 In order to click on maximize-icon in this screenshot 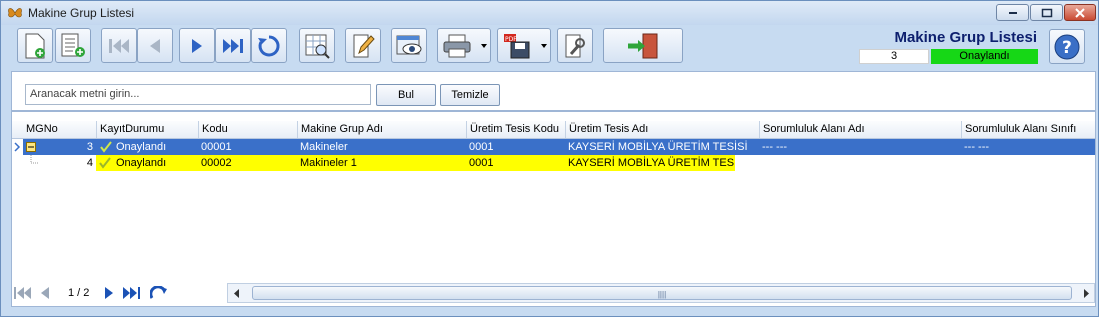, I will do `click(1046, 12)`.